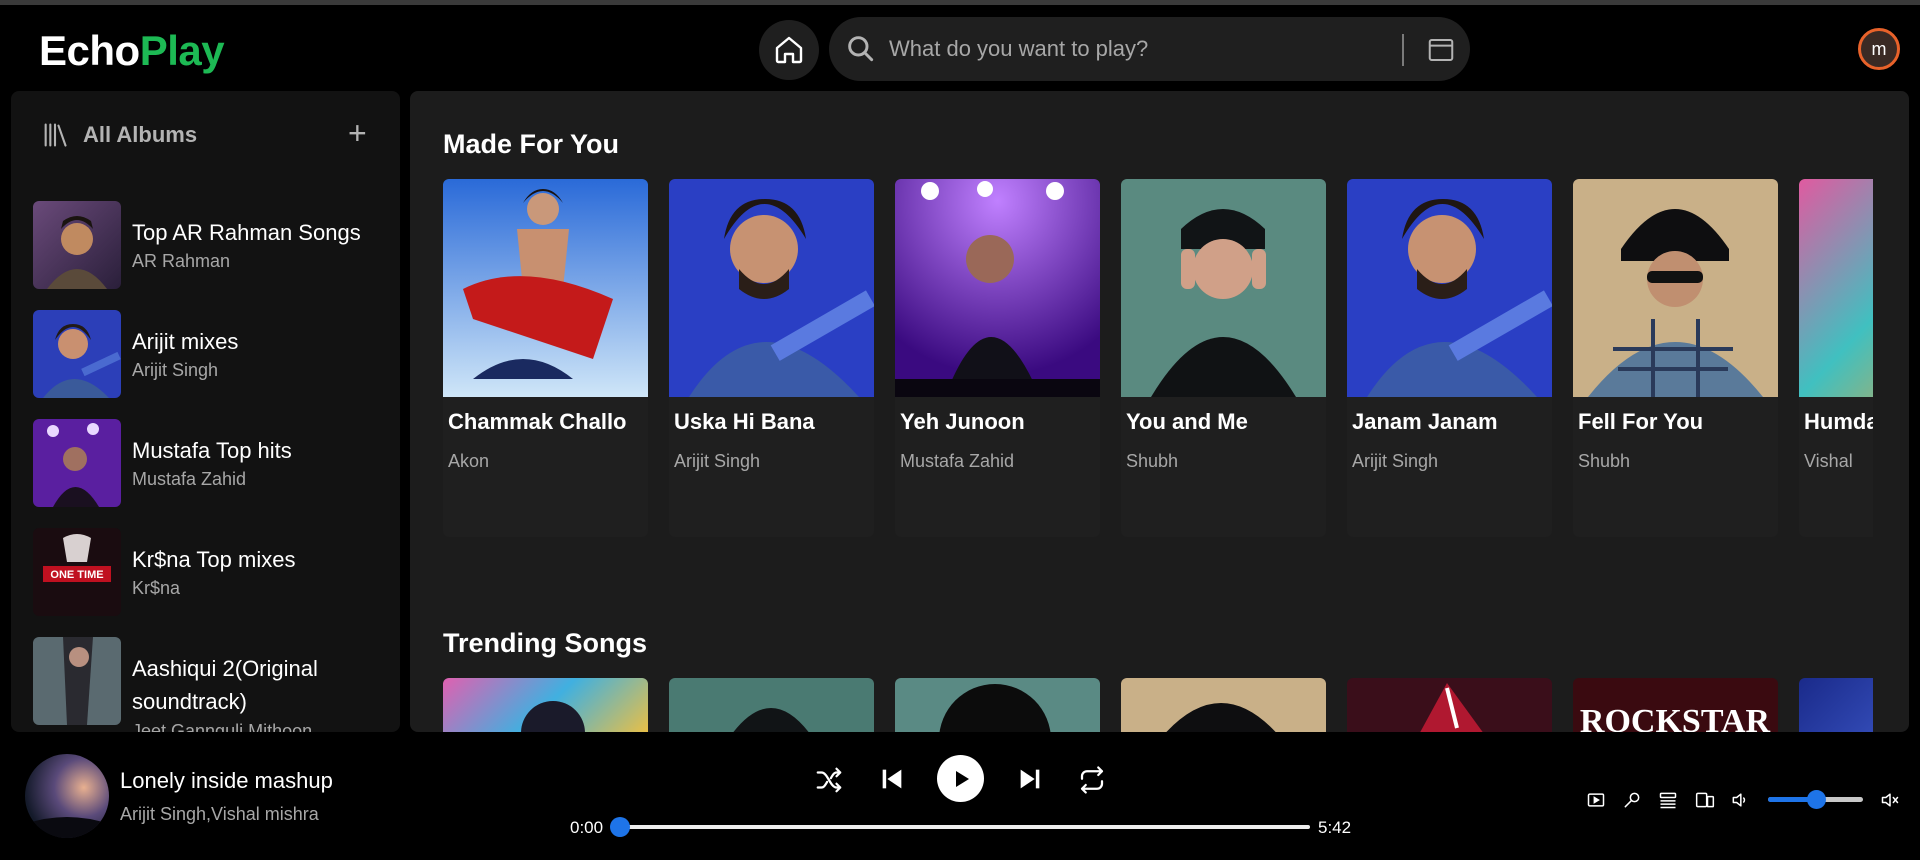  Describe the element at coordinates (76, 575) in the screenshot. I see `svg-text: ONE TIME` at that location.